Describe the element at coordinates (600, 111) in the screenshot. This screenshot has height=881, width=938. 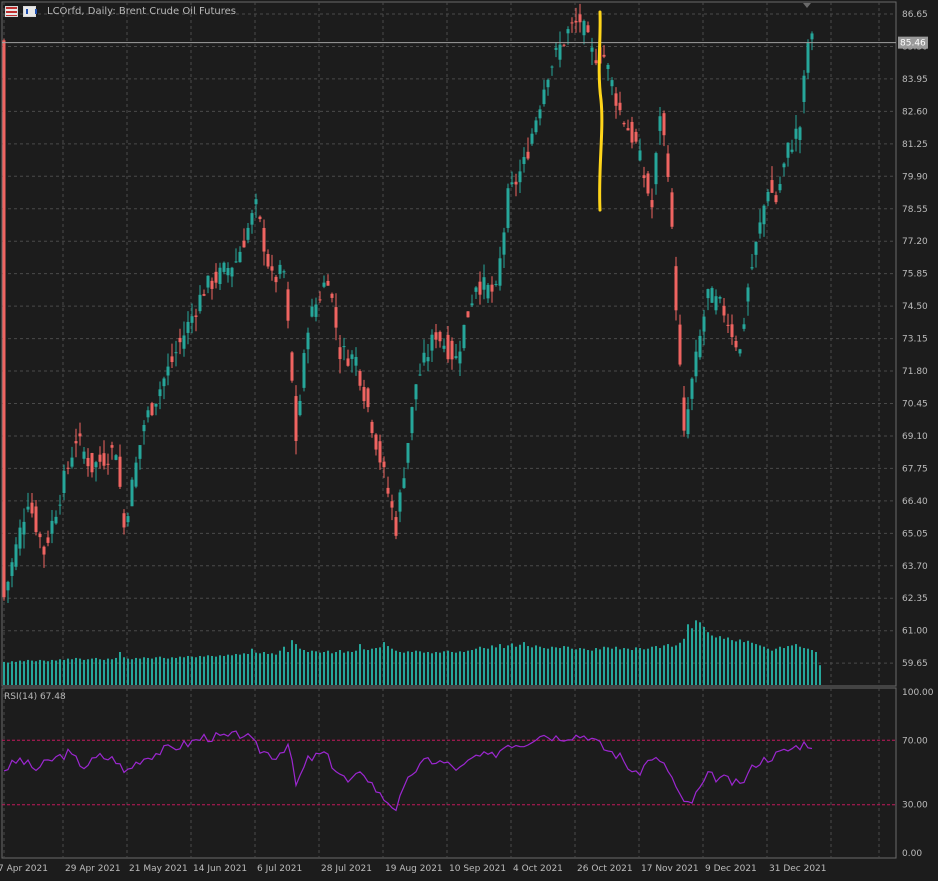
I see `annotation-stroke` at that location.